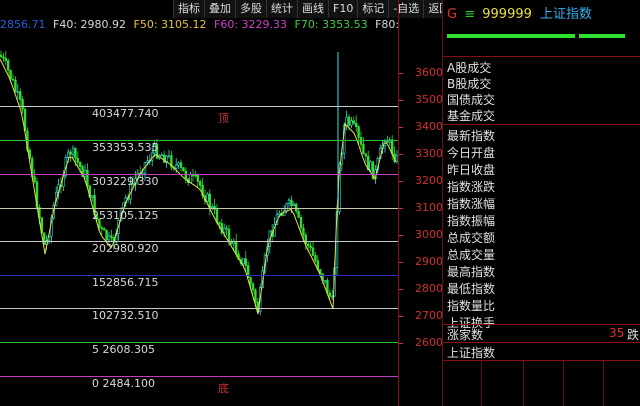  Describe the element at coordinates (429, 315) in the screenshot. I see `y-tick-label: 2700` at that location.